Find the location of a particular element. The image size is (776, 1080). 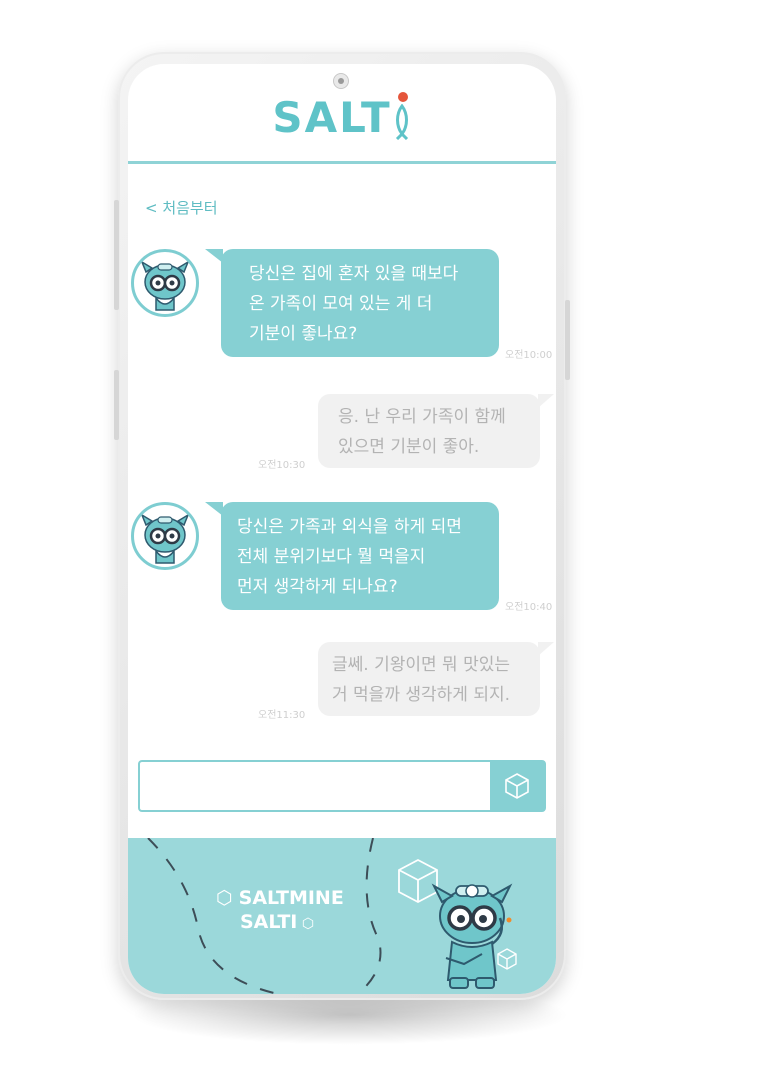

brand-line-2: SALTI is located at coordinates (269, 922).